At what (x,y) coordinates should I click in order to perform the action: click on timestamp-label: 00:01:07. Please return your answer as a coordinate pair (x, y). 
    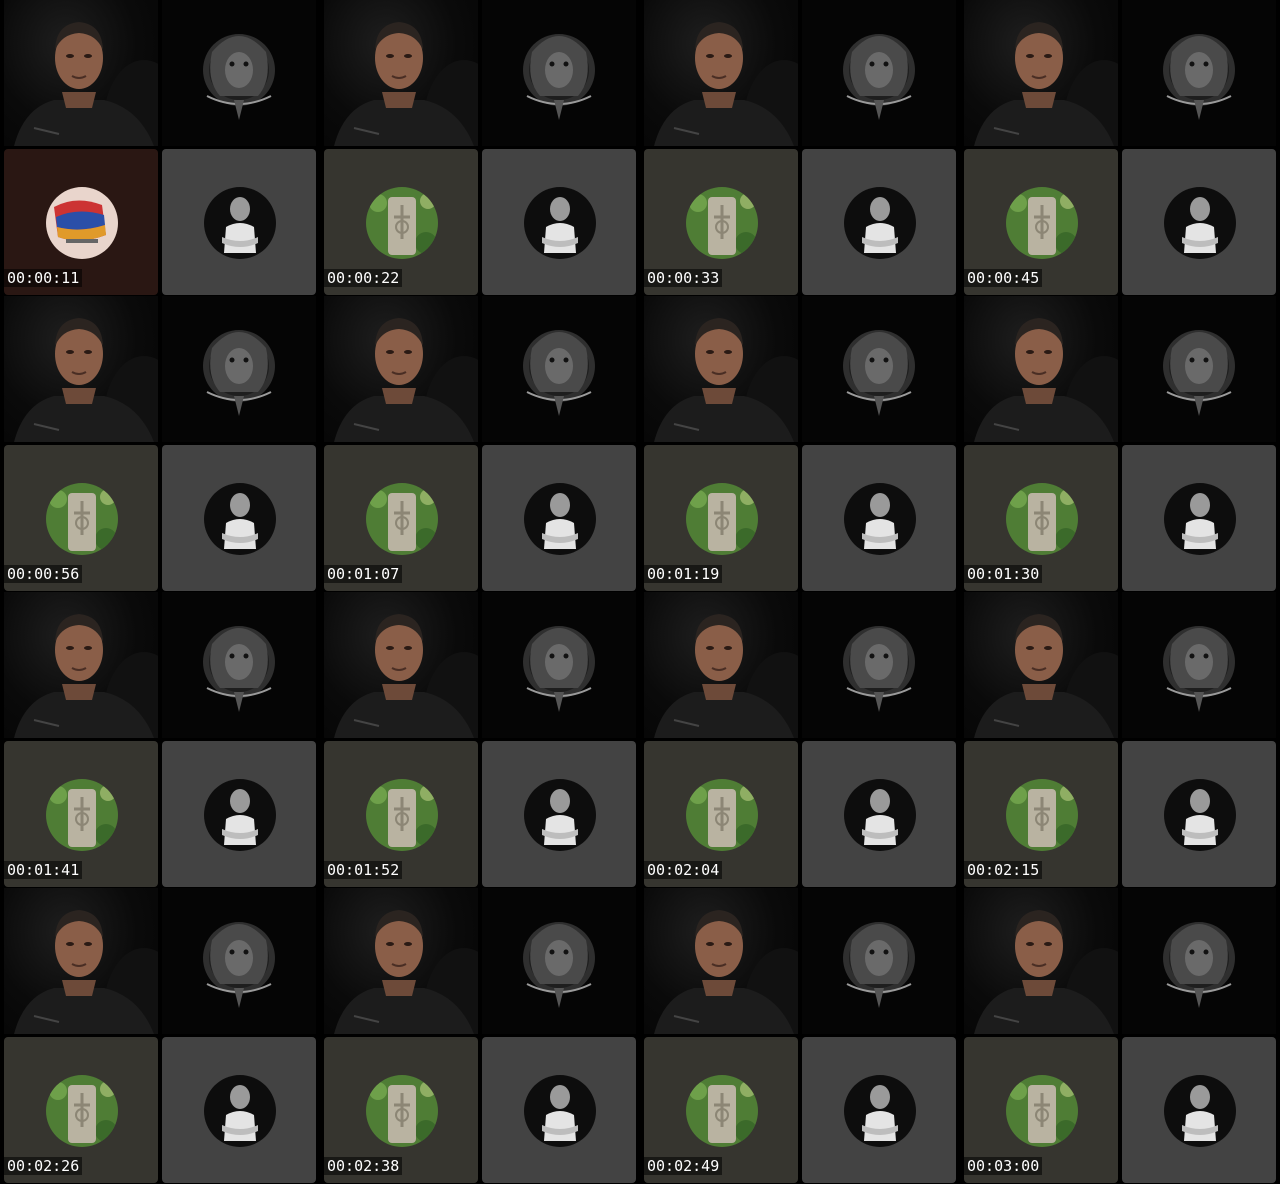
    Looking at the image, I should click on (363, 574).